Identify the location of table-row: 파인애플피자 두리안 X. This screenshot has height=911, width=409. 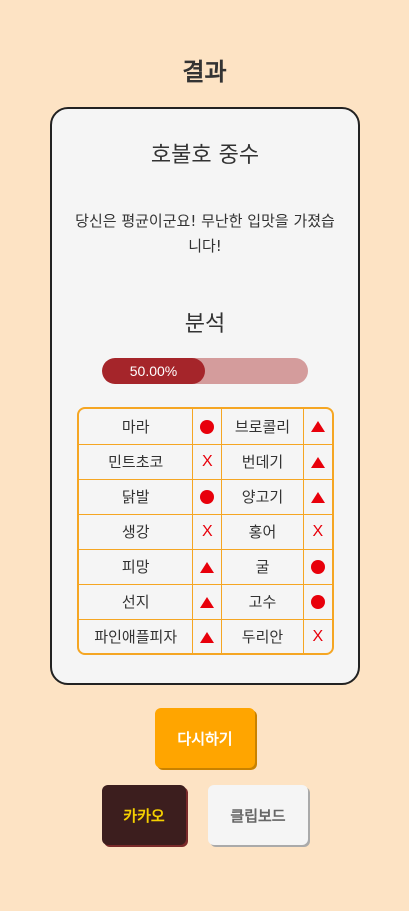
(205, 635).